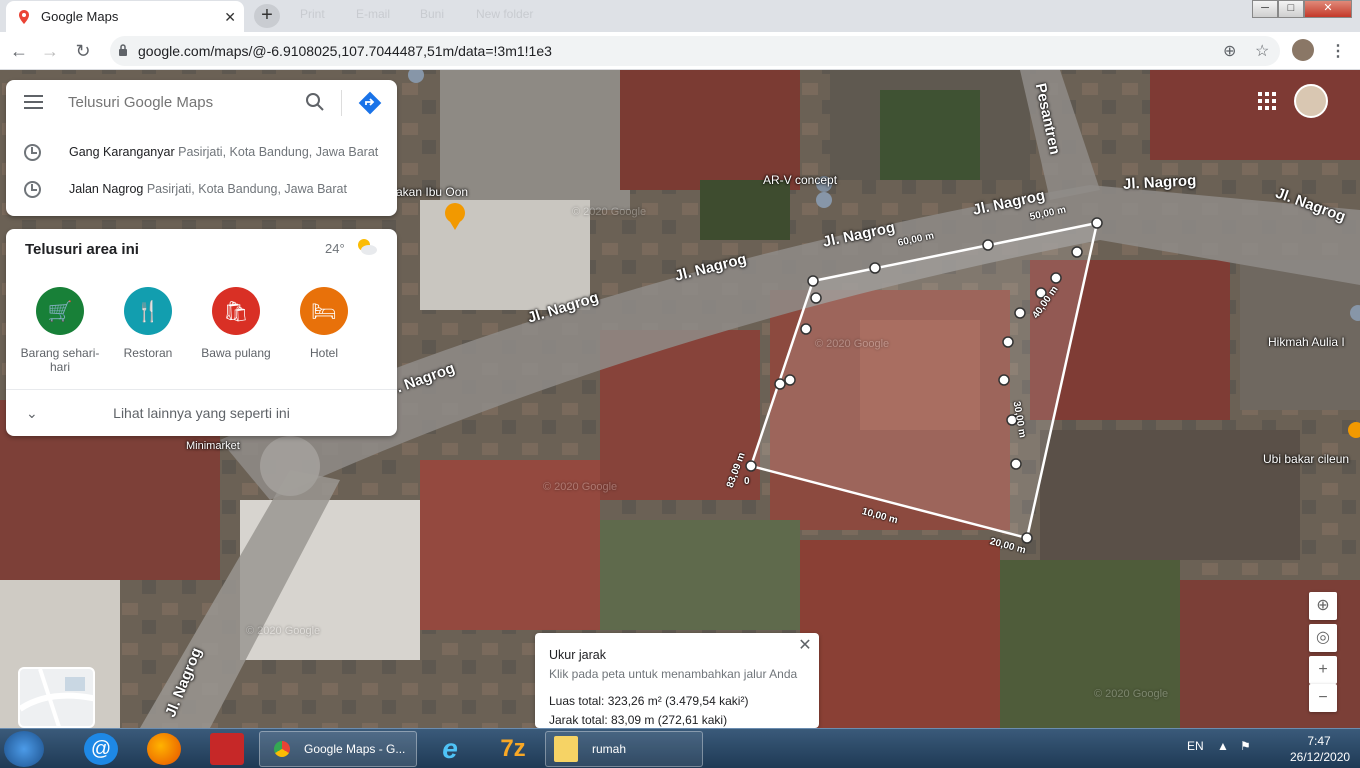  Describe the element at coordinates (341, 103) in the screenshot. I see `divider` at that location.